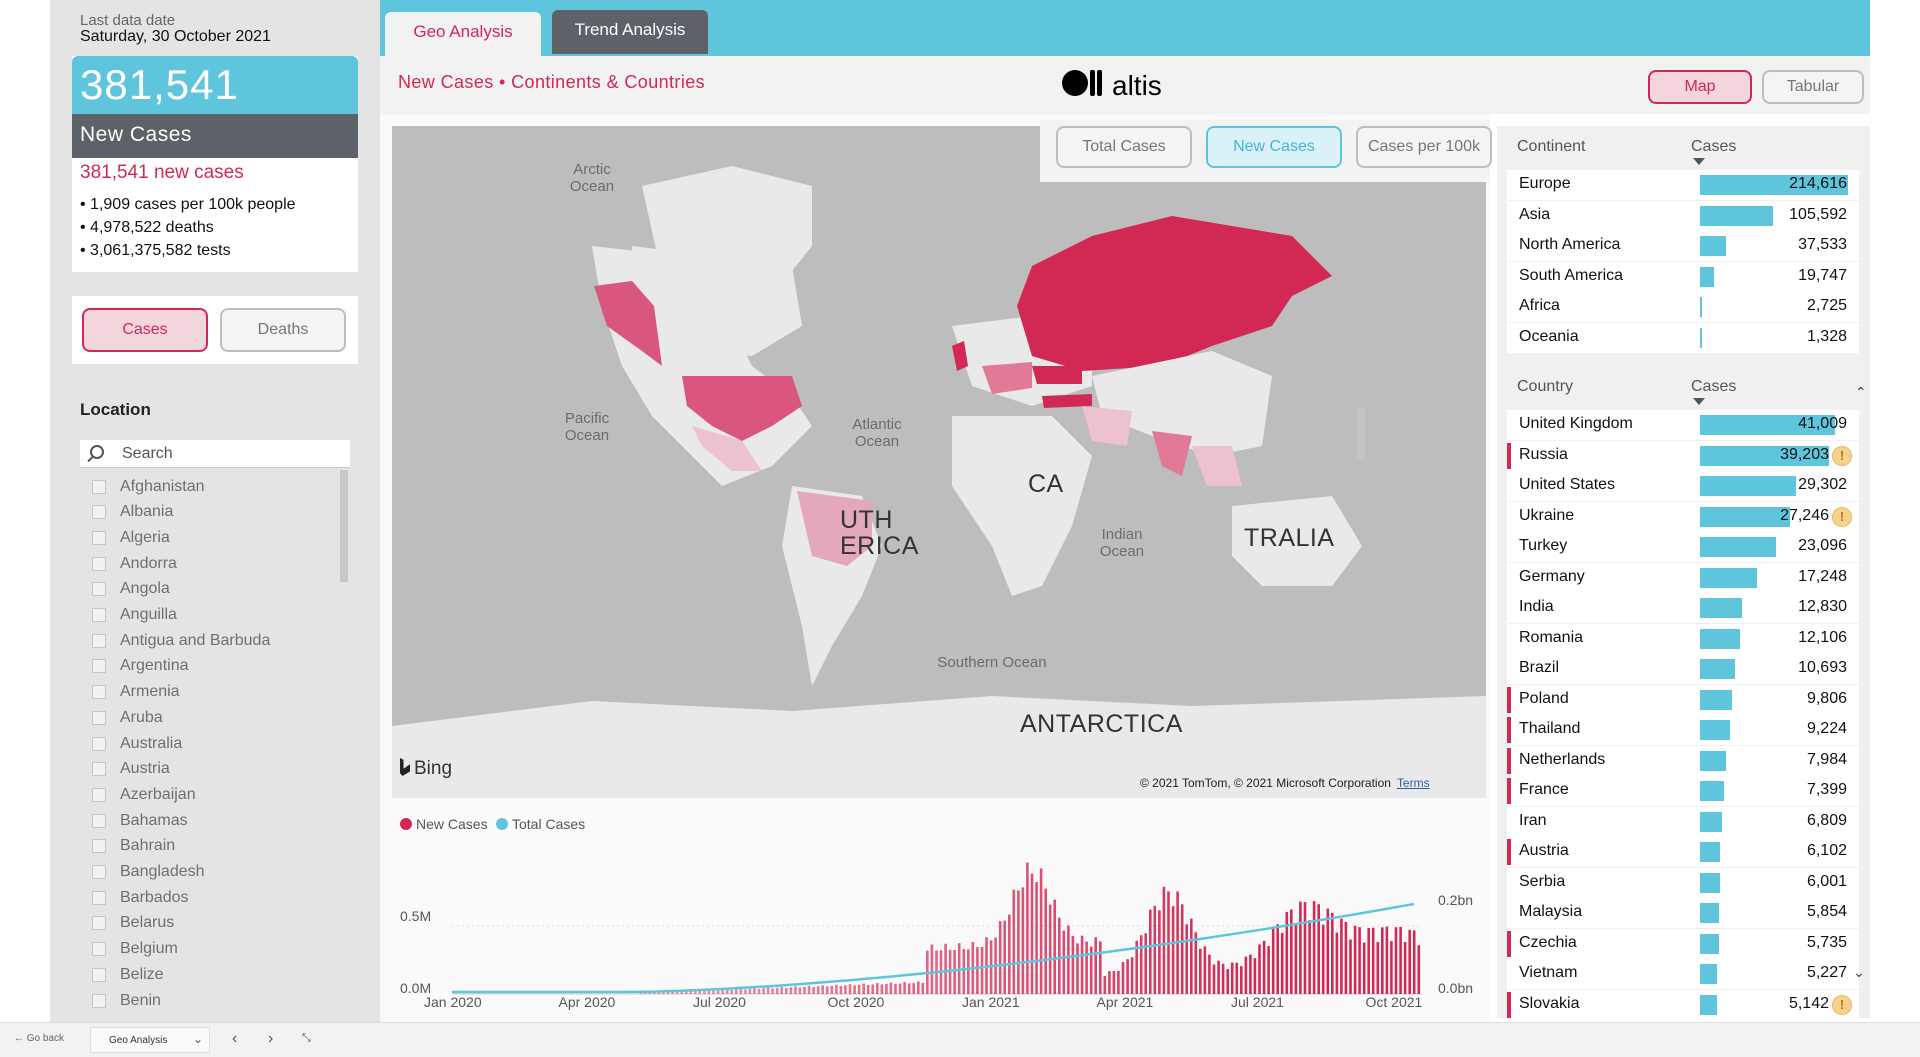 The width and height of the screenshot is (1920, 1057). I want to click on table-row: Austria 6,102, so click(1683, 852).